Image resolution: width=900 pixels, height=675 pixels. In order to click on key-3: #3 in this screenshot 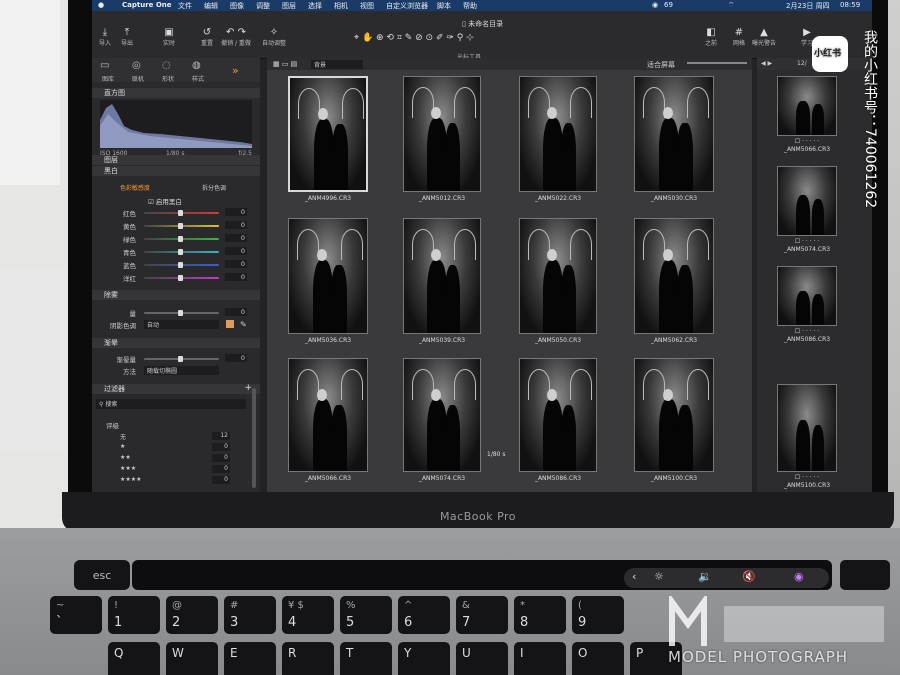, I will do `click(250, 615)`.